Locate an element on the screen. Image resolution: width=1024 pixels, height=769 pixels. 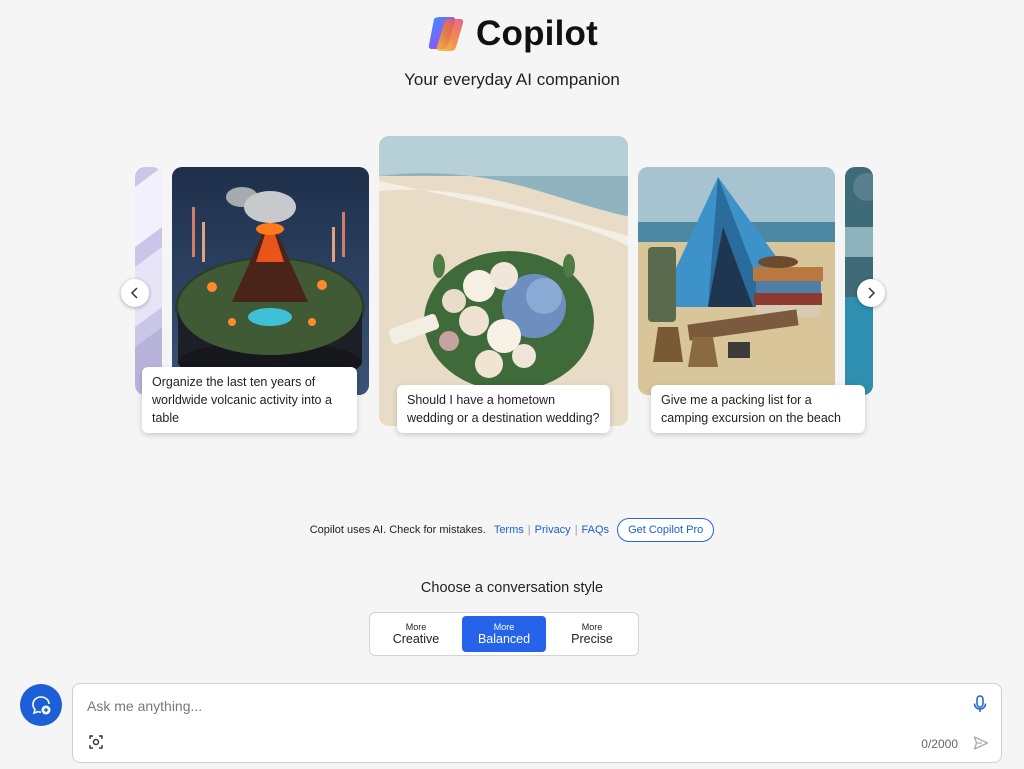
style-option-label: Balanced is located at coordinates (504, 639).